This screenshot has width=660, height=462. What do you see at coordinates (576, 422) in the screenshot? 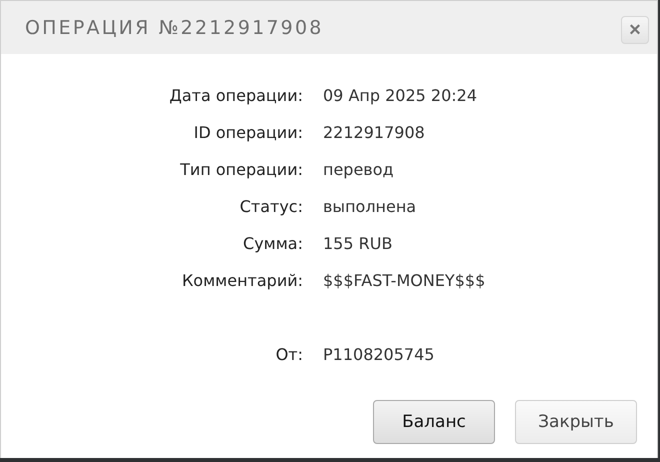
I see `close-dialog-button: Закрыть` at bounding box center [576, 422].